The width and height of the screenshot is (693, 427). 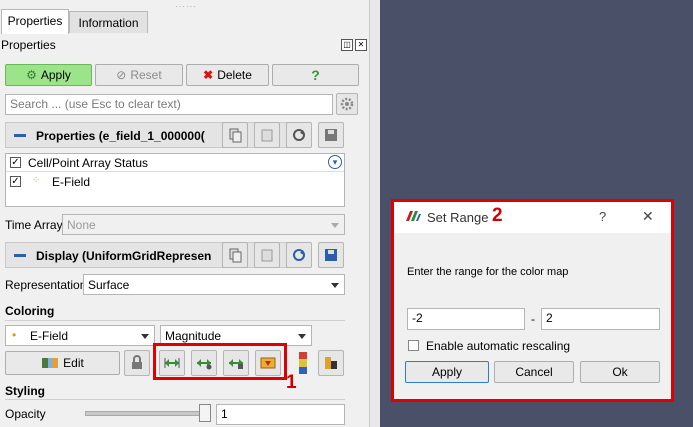 What do you see at coordinates (121, 75) in the screenshot?
I see `reset-icon: ⊘` at bounding box center [121, 75].